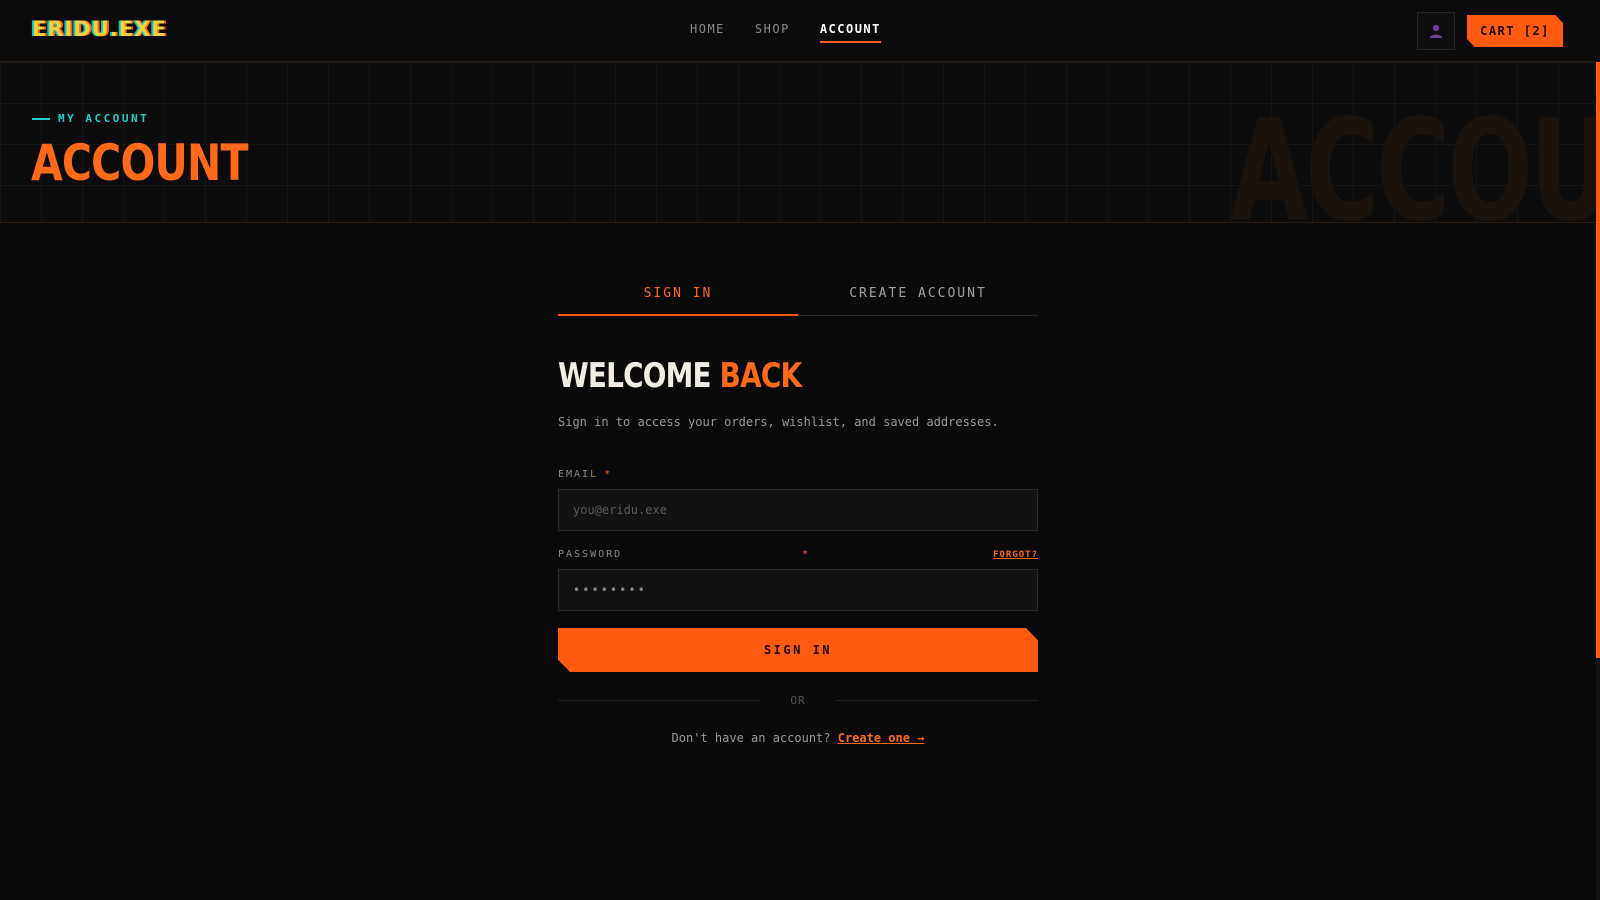  I want to click on signup-prompt: Don't have an account?, so click(751, 738).